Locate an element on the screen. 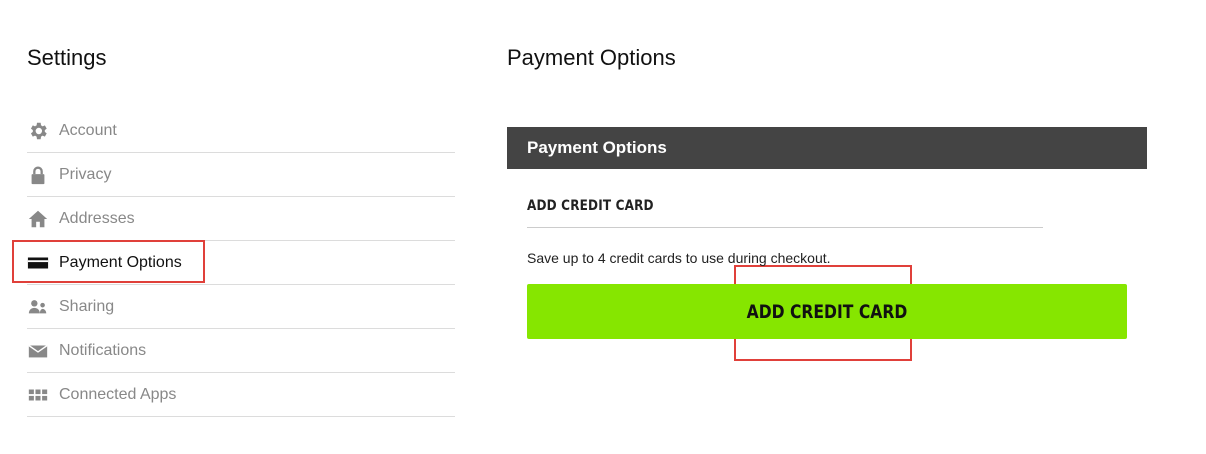  sidebar-item-connected-apps: Connected Apps is located at coordinates (241, 395).